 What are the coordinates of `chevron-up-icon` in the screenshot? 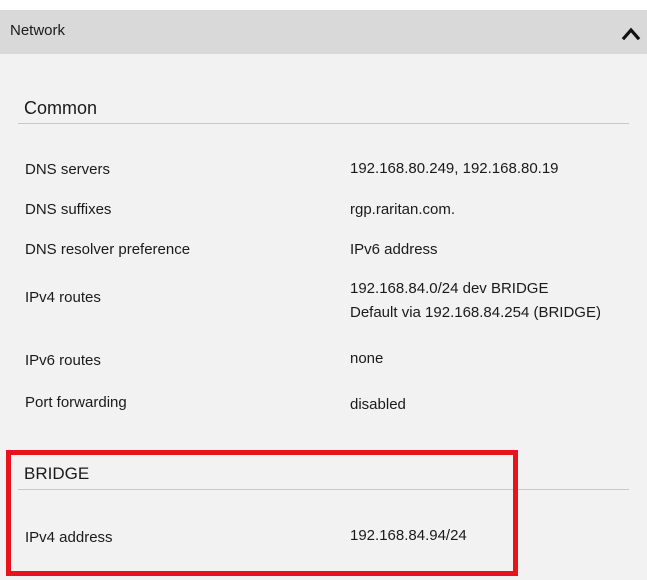 It's located at (631, 33).